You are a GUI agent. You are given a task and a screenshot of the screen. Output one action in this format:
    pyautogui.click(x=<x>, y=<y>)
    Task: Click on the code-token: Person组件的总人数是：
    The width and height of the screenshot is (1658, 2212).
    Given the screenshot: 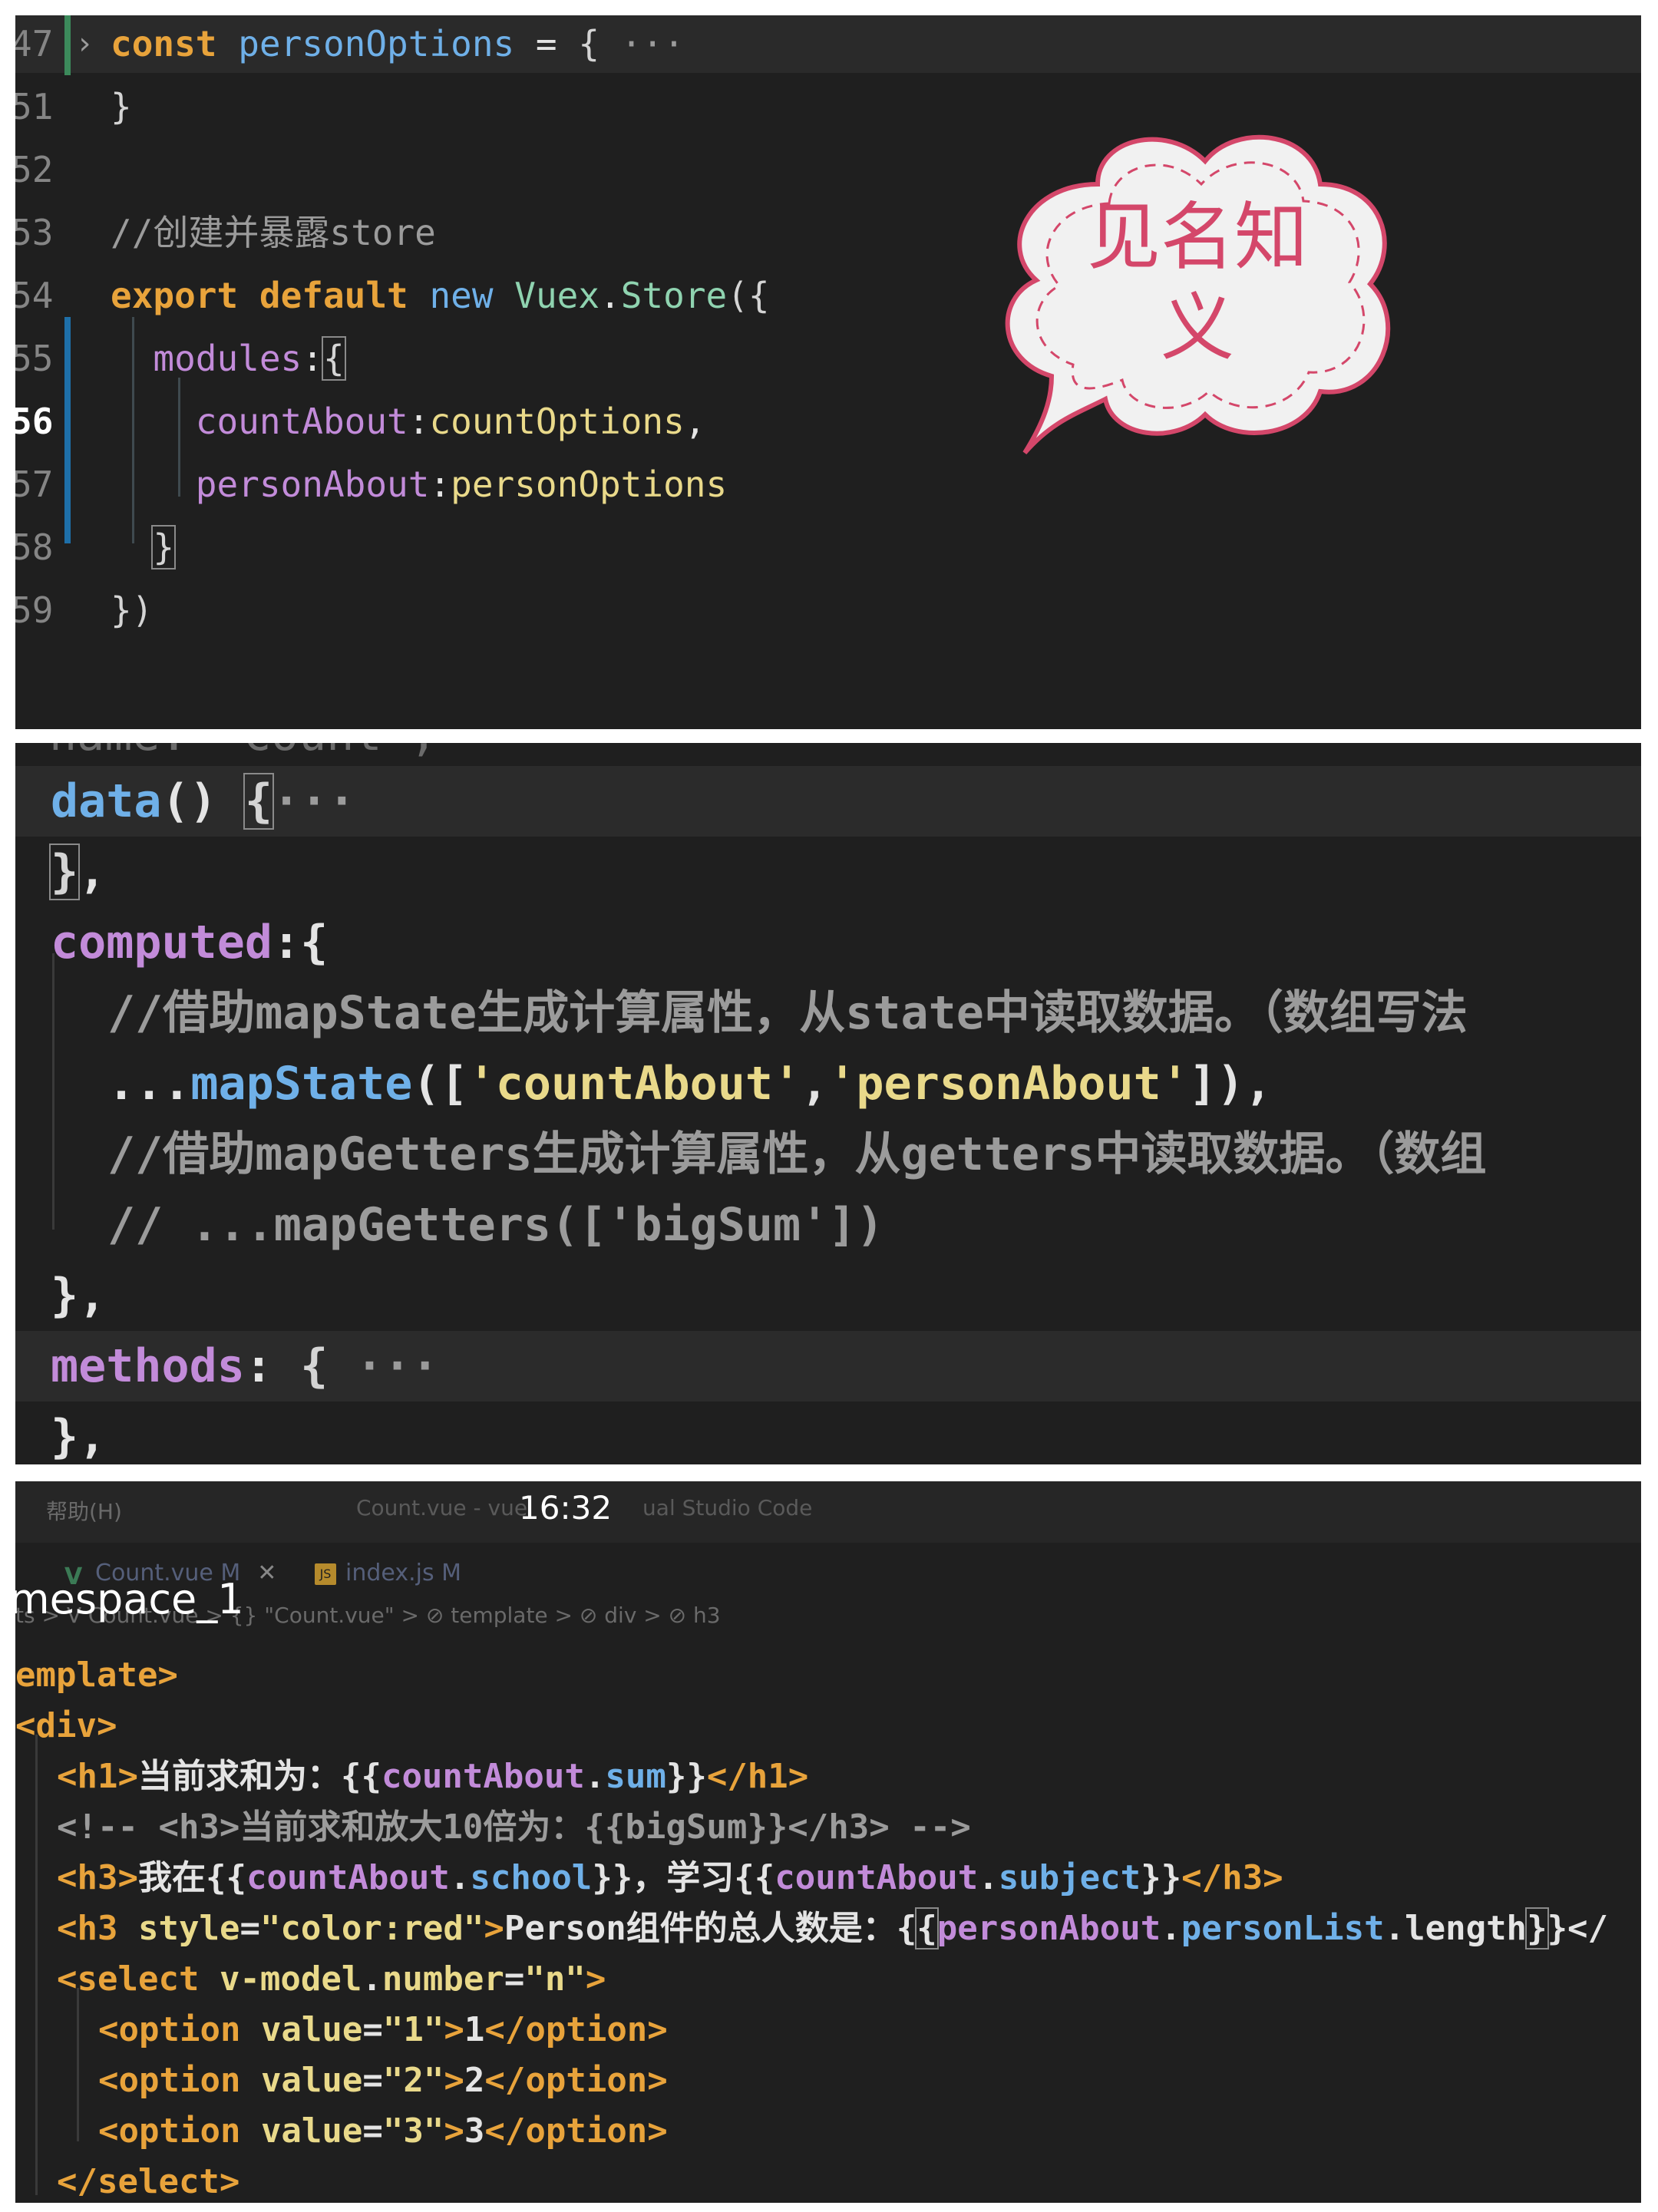 What is the action you would take?
    pyautogui.click(x=700, y=1928)
    